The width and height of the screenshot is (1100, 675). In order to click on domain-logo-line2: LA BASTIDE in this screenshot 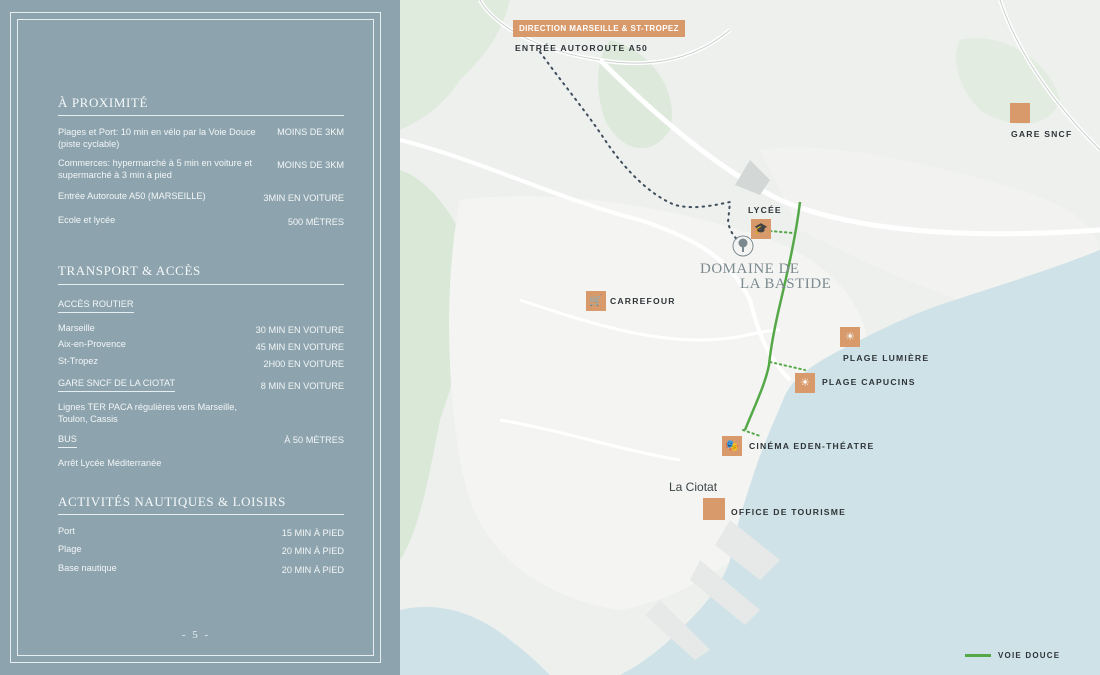, I will do `click(786, 284)`.